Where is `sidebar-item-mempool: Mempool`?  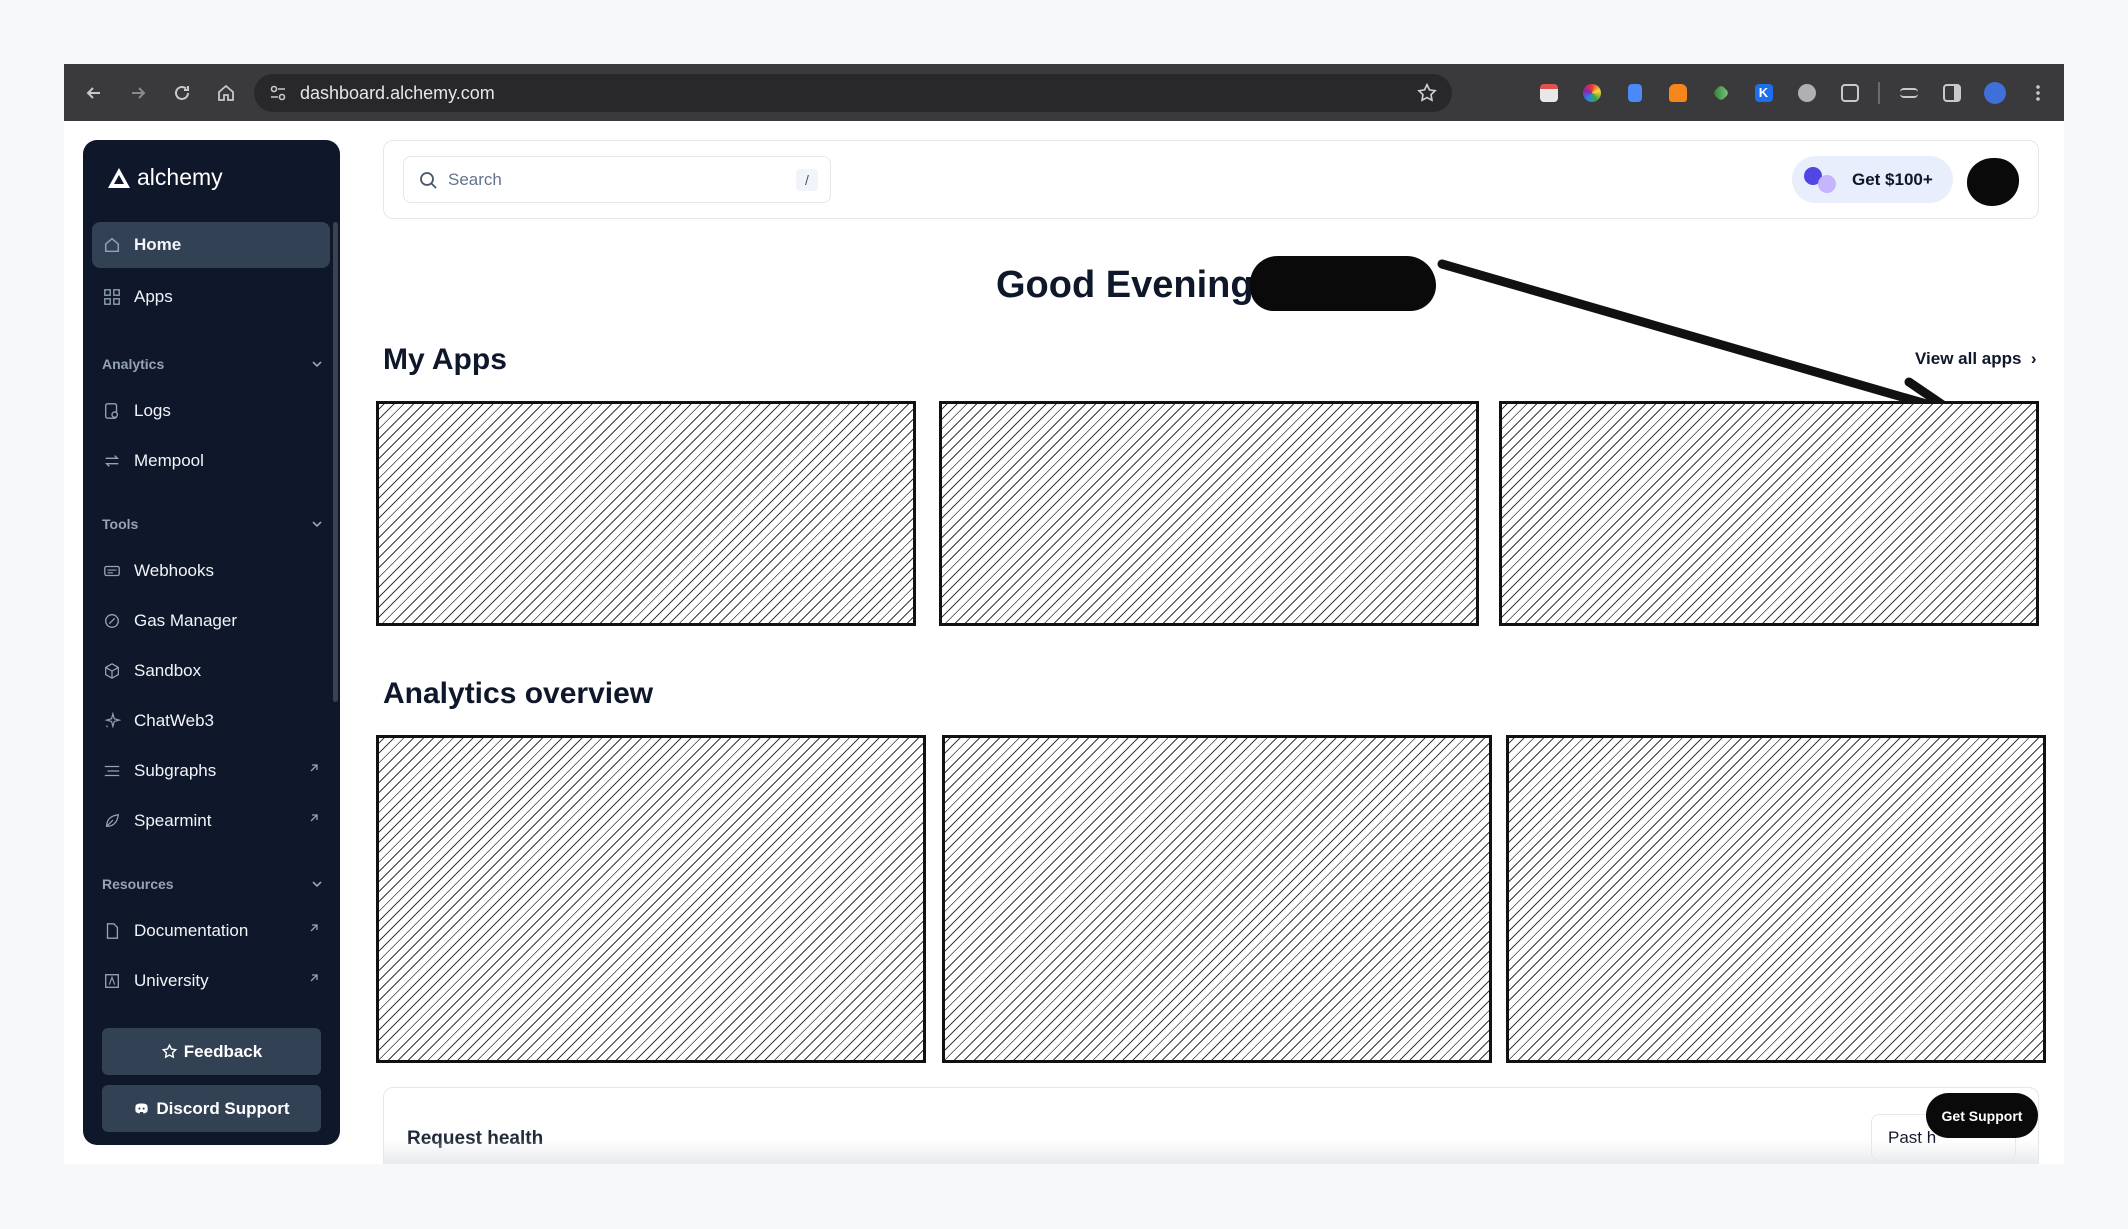 sidebar-item-mempool: Mempool is located at coordinates (211, 461).